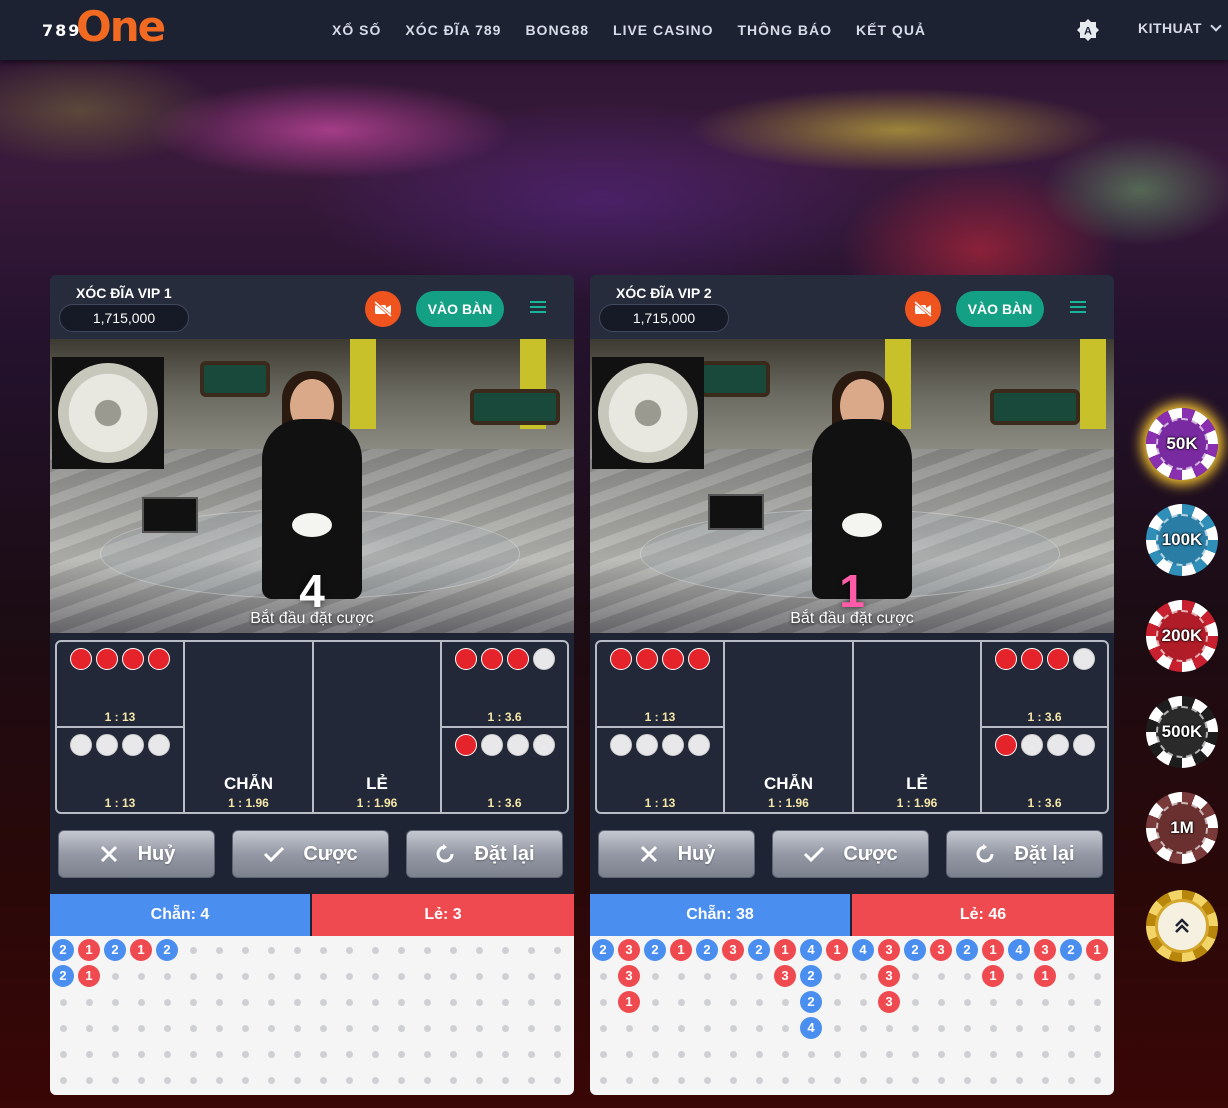  What do you see at coordinates (663, 30) in the screenshot?
I see `nav-live-casino: LIVE CASINO` at bounding box center [663, 30].